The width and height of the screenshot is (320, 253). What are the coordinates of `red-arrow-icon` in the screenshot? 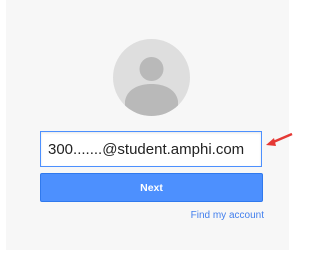 It's located at (279, 139).